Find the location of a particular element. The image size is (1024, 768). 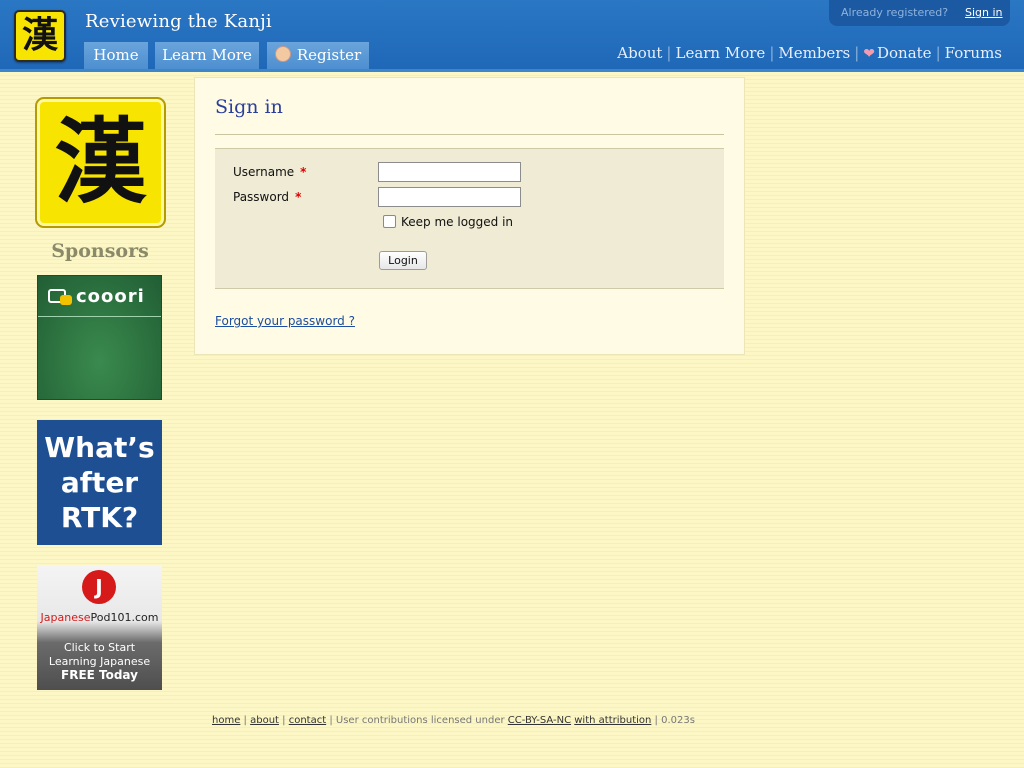

tab-home: Home is located at coordinates (116, 55).